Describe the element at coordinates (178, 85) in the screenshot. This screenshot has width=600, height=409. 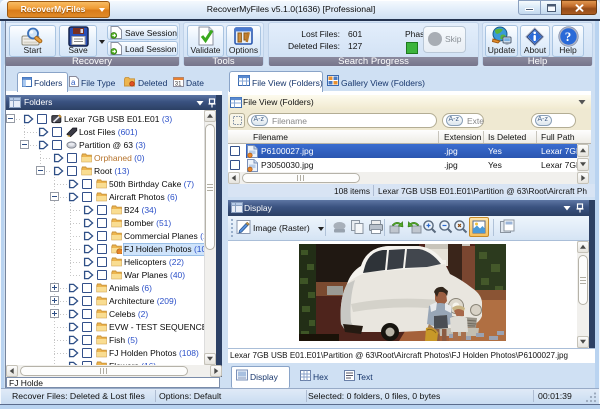
I see `svg-text: 31` at that location.